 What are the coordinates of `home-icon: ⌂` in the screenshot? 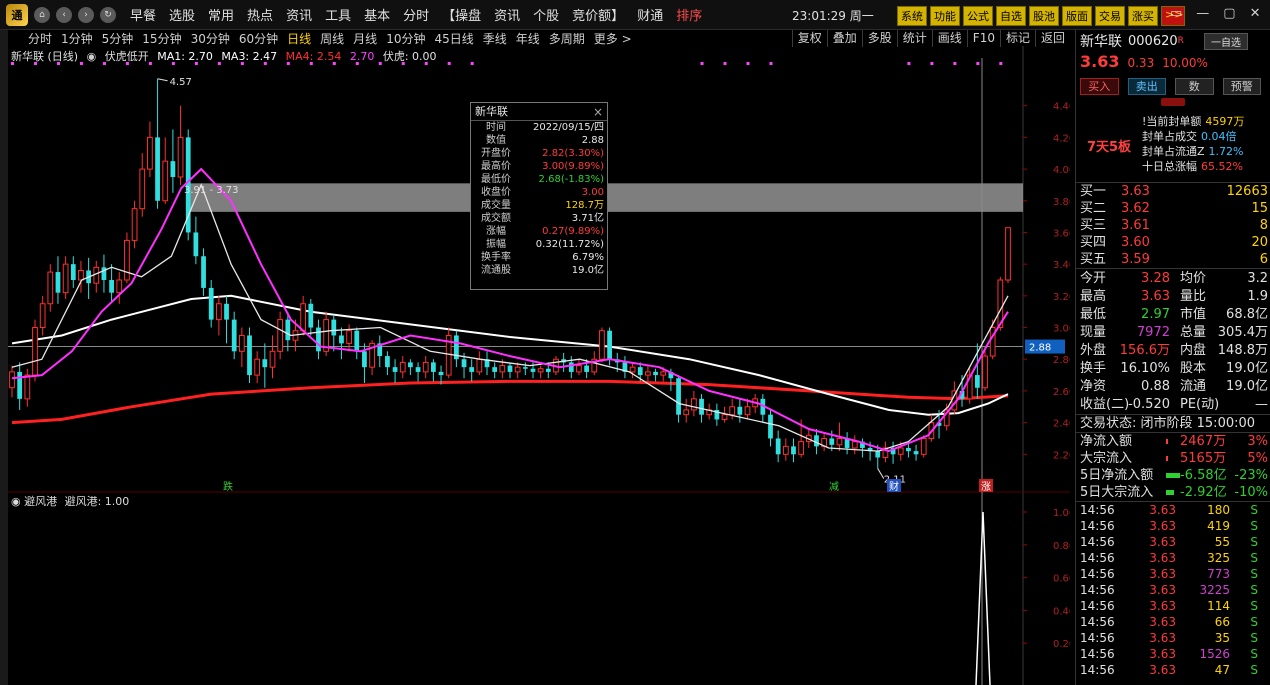 It's located at (42, 14).